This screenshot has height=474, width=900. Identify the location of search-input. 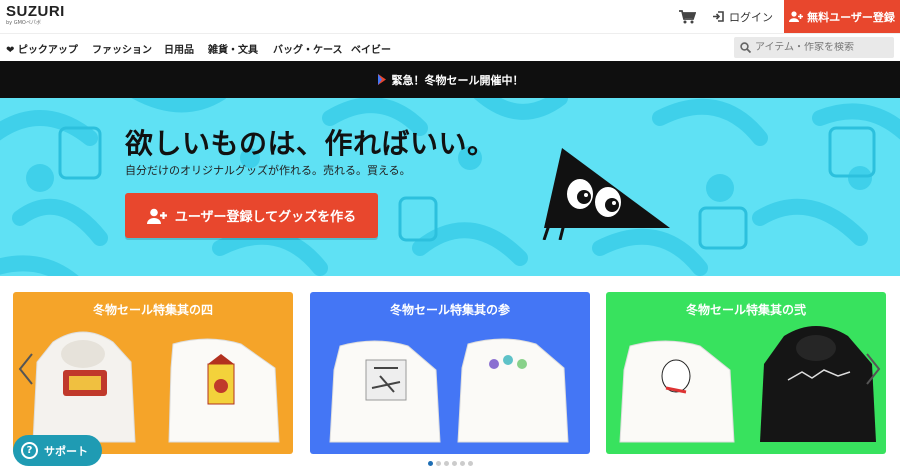
(820, 47).